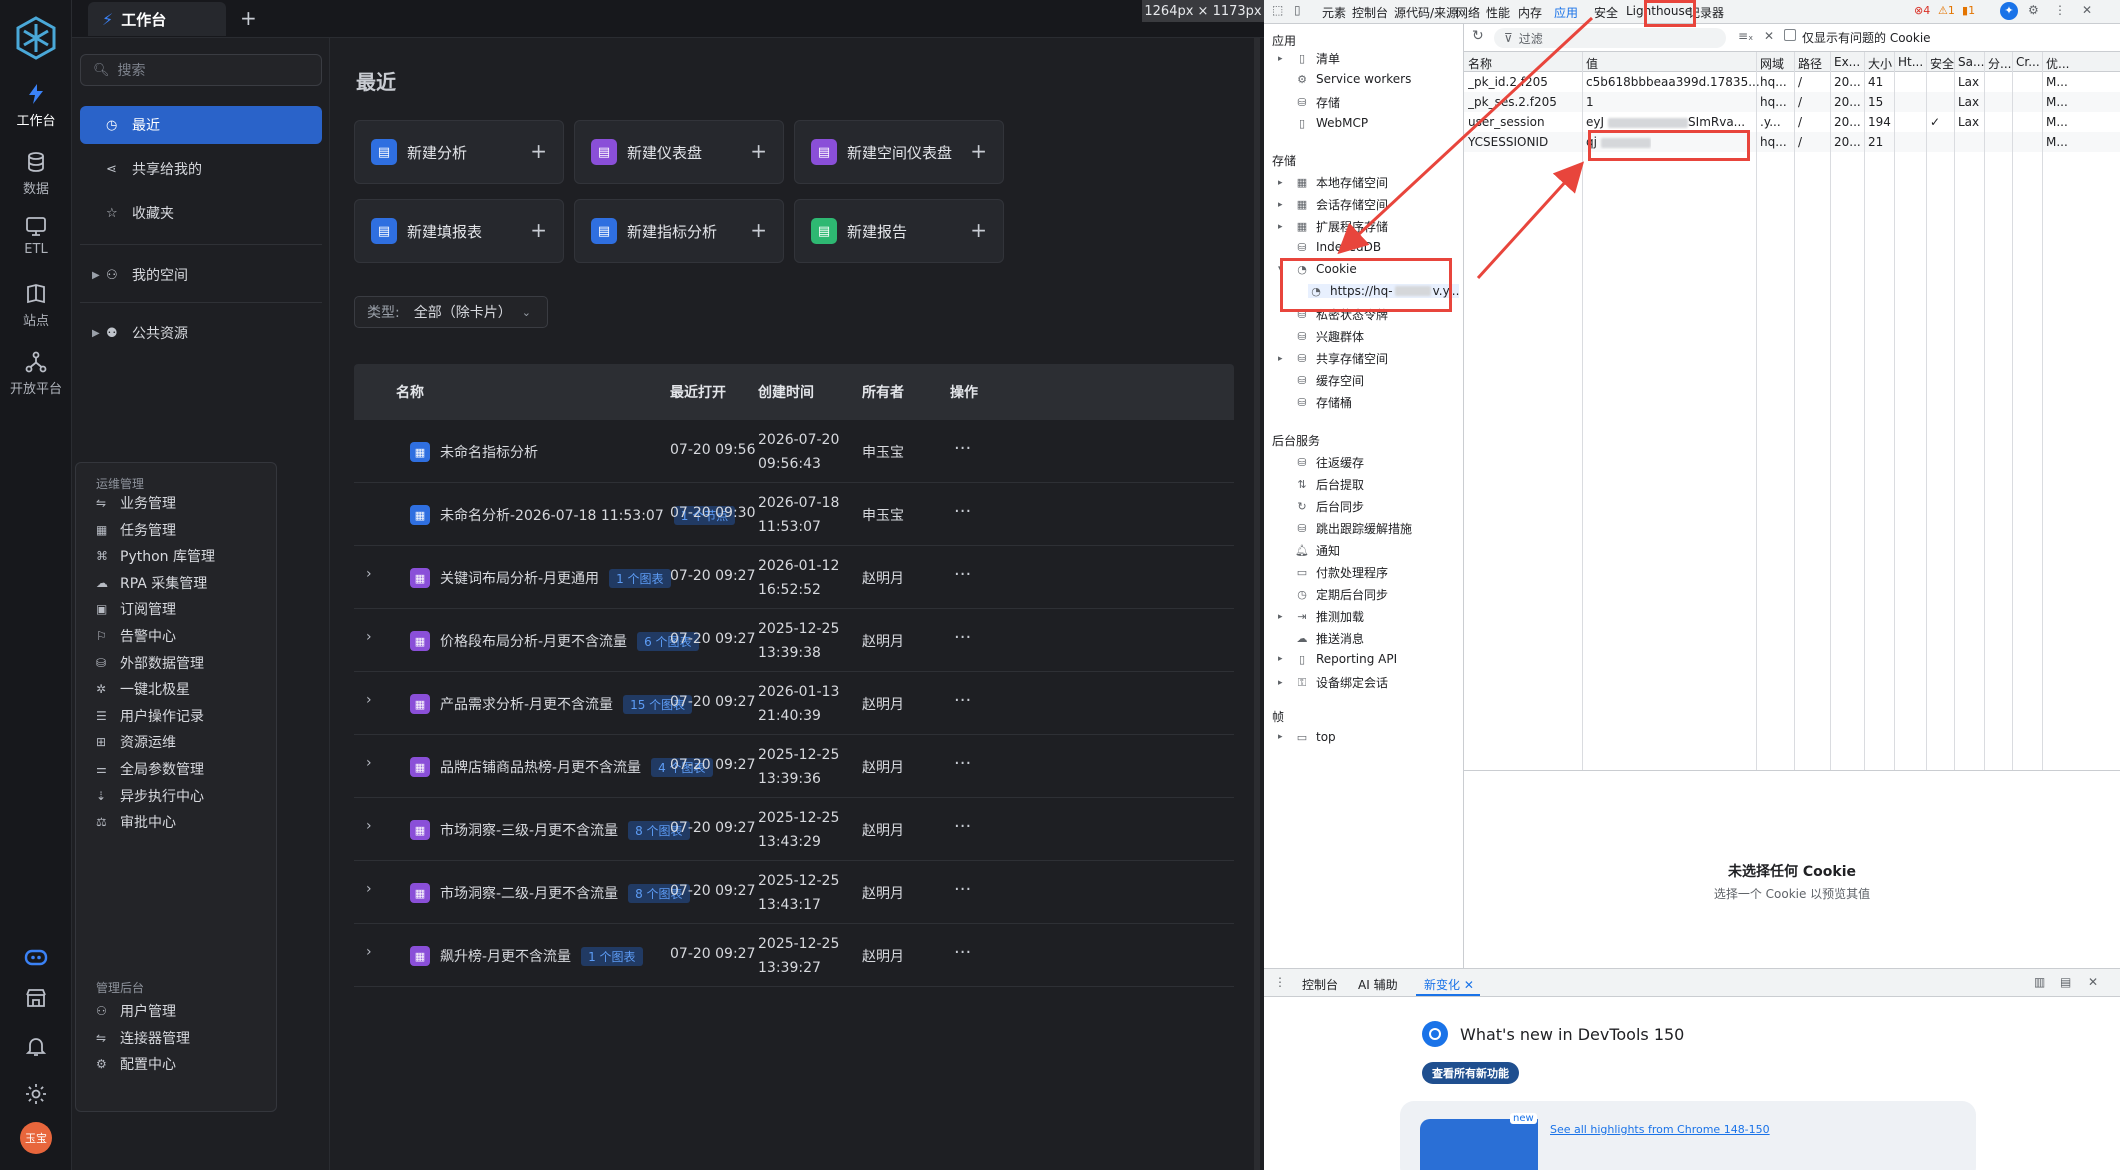  I want to click on avatar: 玉宝, so click(36, 1138).